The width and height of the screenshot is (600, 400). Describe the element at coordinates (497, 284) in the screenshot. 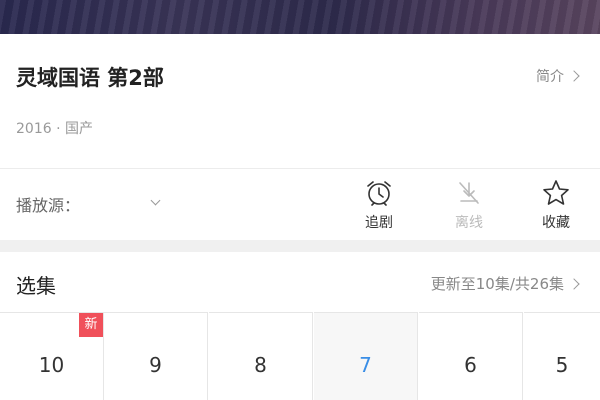

I see `episodes-update-text: 更新至10集/共26集` at that location.